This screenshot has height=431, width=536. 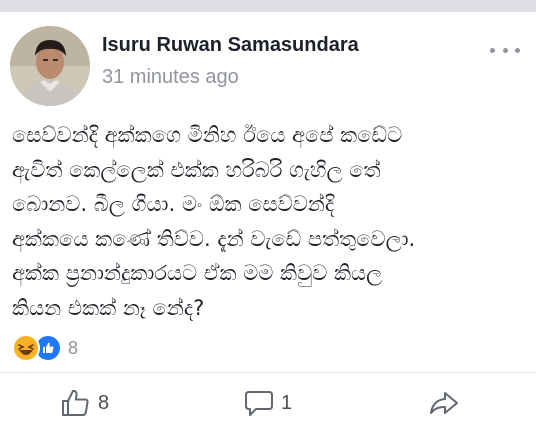 I want to click on top-background-strip, so click(x=268, y=6).